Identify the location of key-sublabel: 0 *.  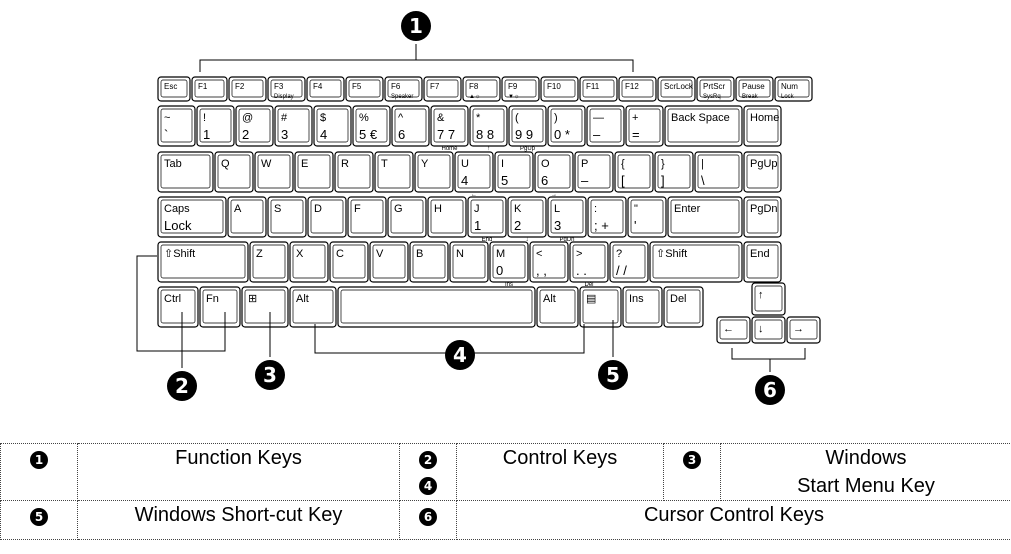
(562, 134).